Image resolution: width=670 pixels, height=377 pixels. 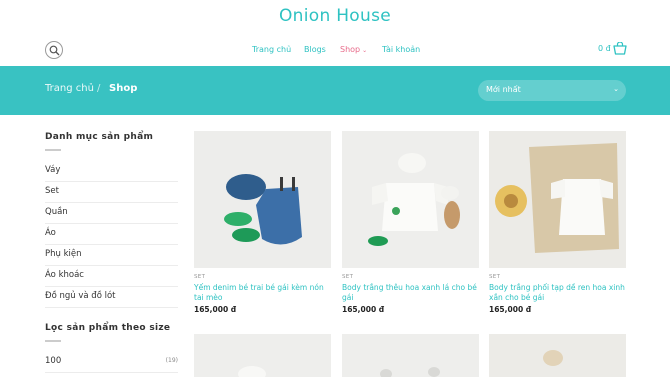 I want to click on category-link: Váy, so click(x=111, y=171).